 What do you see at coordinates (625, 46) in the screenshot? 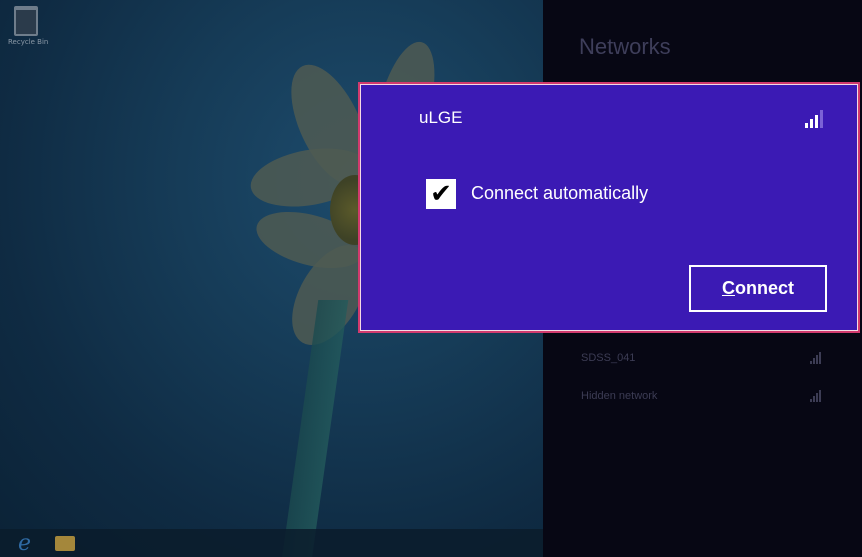
I see `panel-title: Networks` at bounding box center [625, 46].